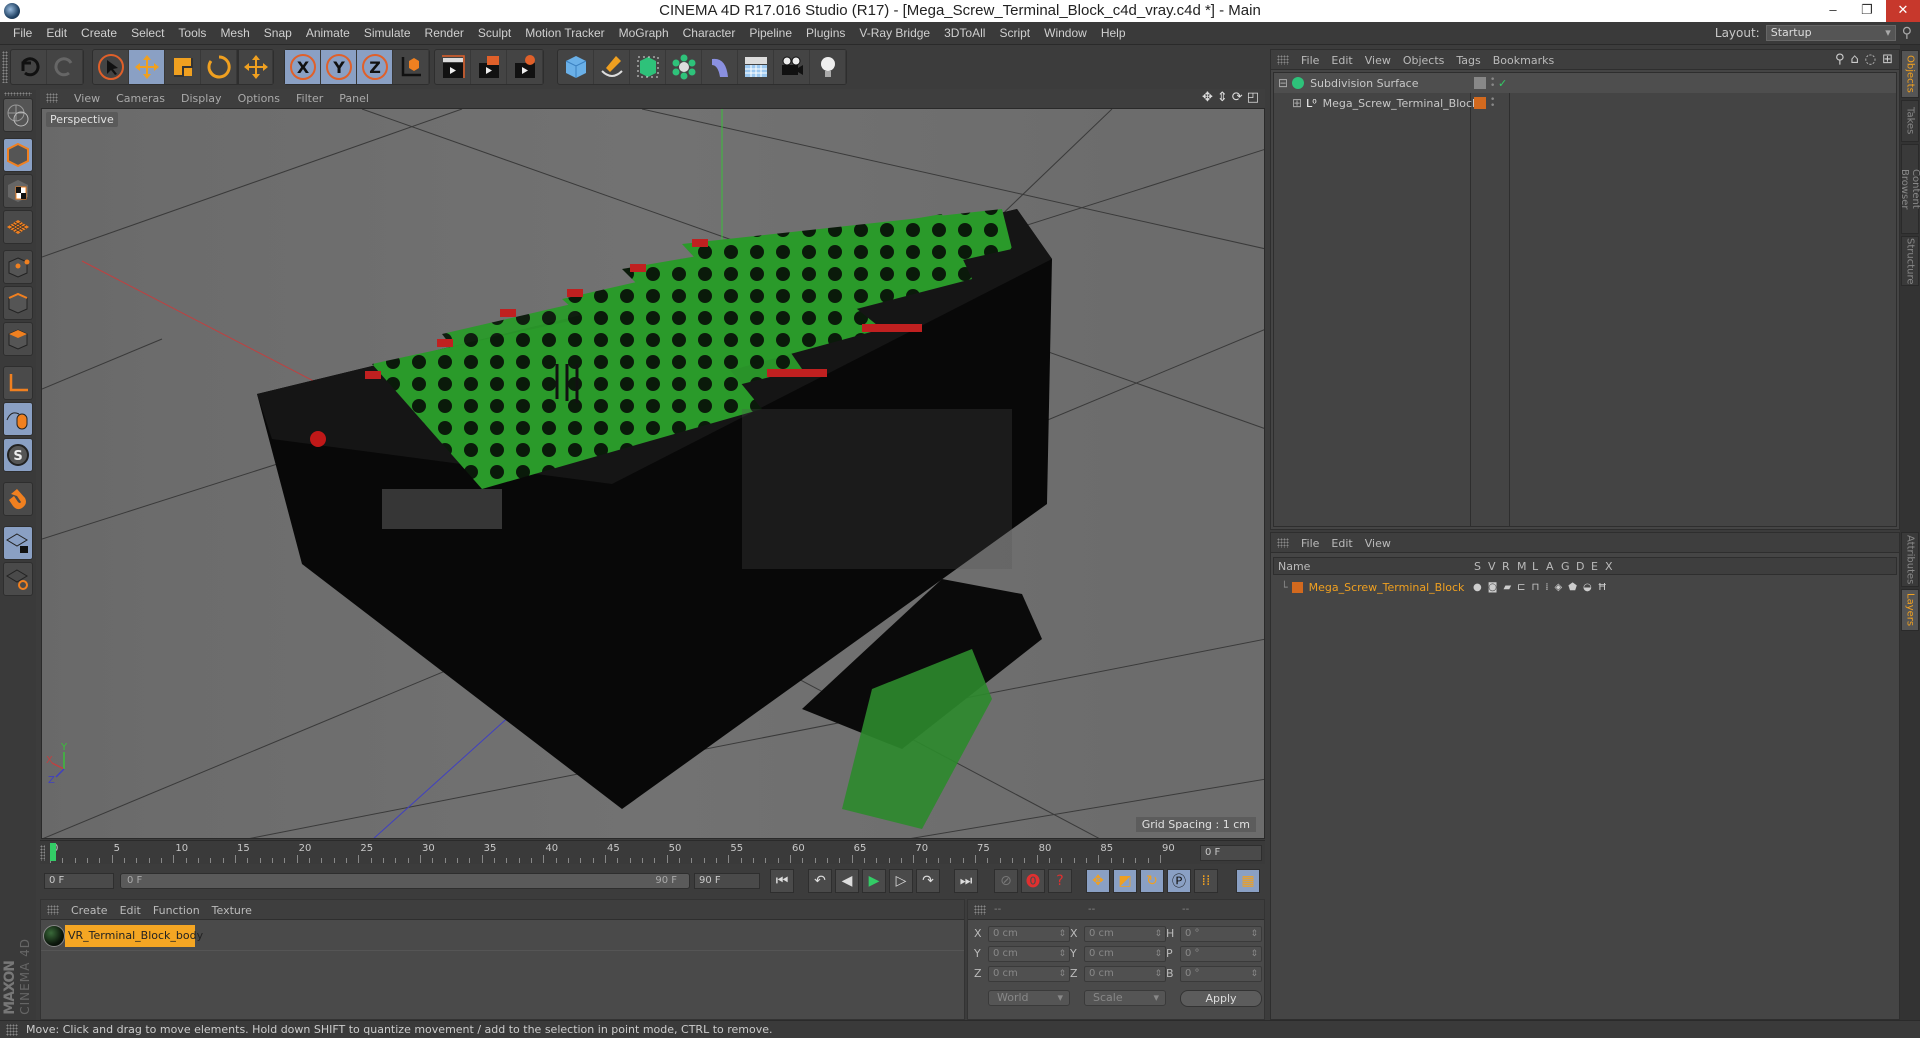 The image size is (1920, 1038). What do you see at coordinates (1493, 587) in the screenshot?
I see `view-eye-icon: ◙` at bounding box center [1493, 587].